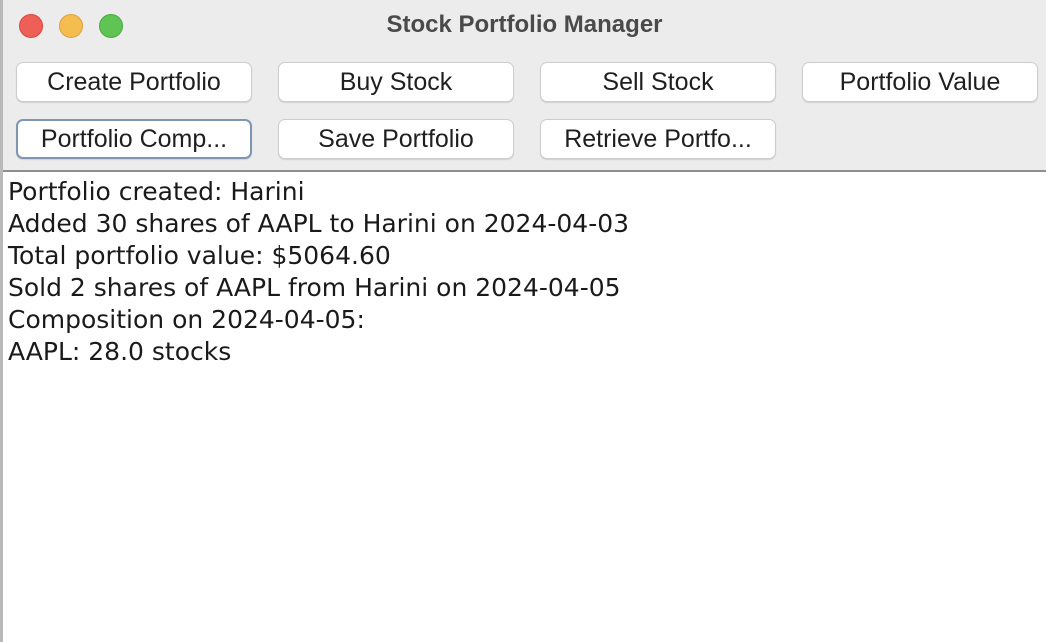 This screenshot has width=1046, height=642. What do you see at coordinates (396, 139) in the screenshot?
I see `save-portfolio-button: Save Portfolio` at bounding box center [396, 139].